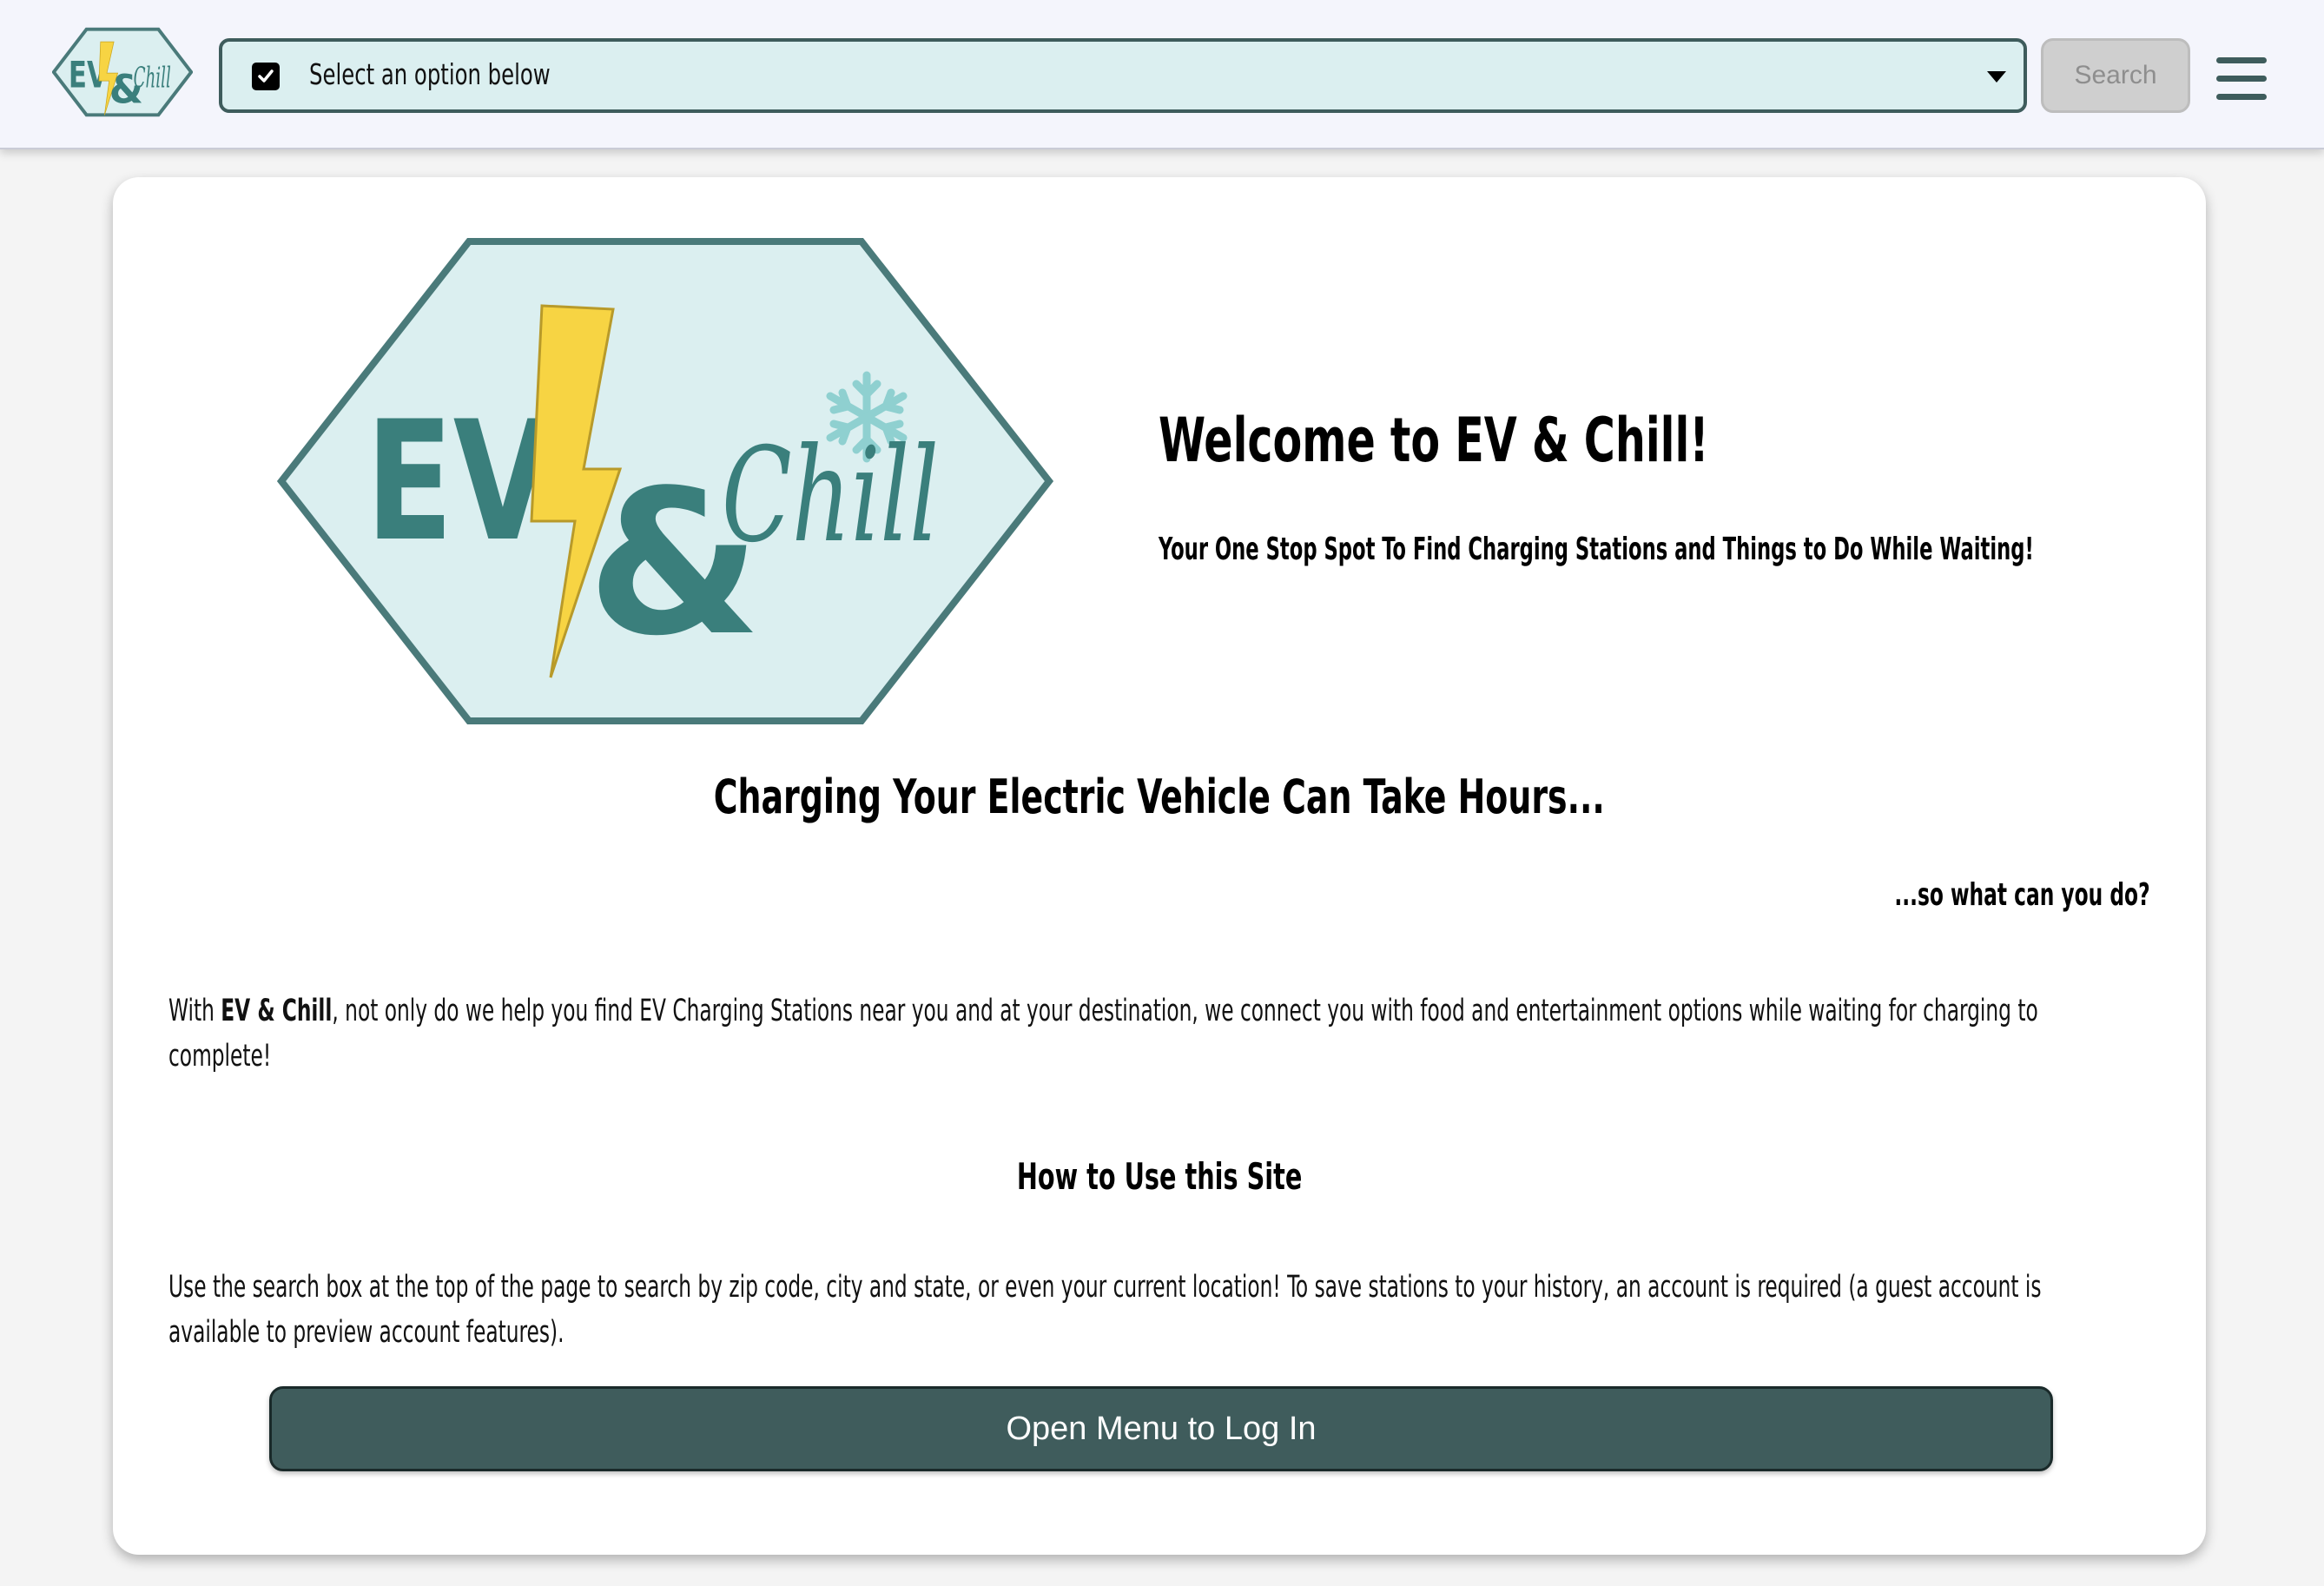 This screenshot has height=1586, width=2324. Describe the element at coordinates (1161, 1428) in the screenshot. I see `open-menu-login-button: Open Menu to Log In` at that location.